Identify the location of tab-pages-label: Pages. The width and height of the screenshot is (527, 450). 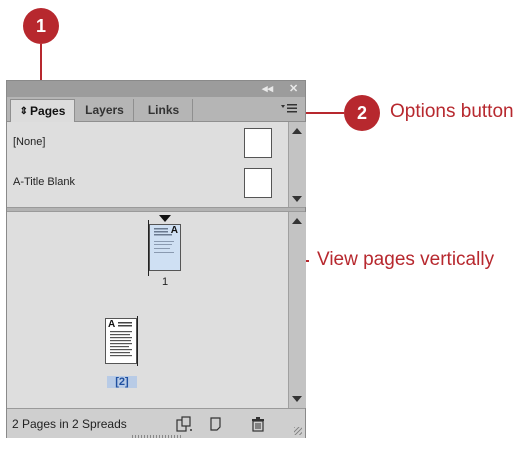
(48, 111).